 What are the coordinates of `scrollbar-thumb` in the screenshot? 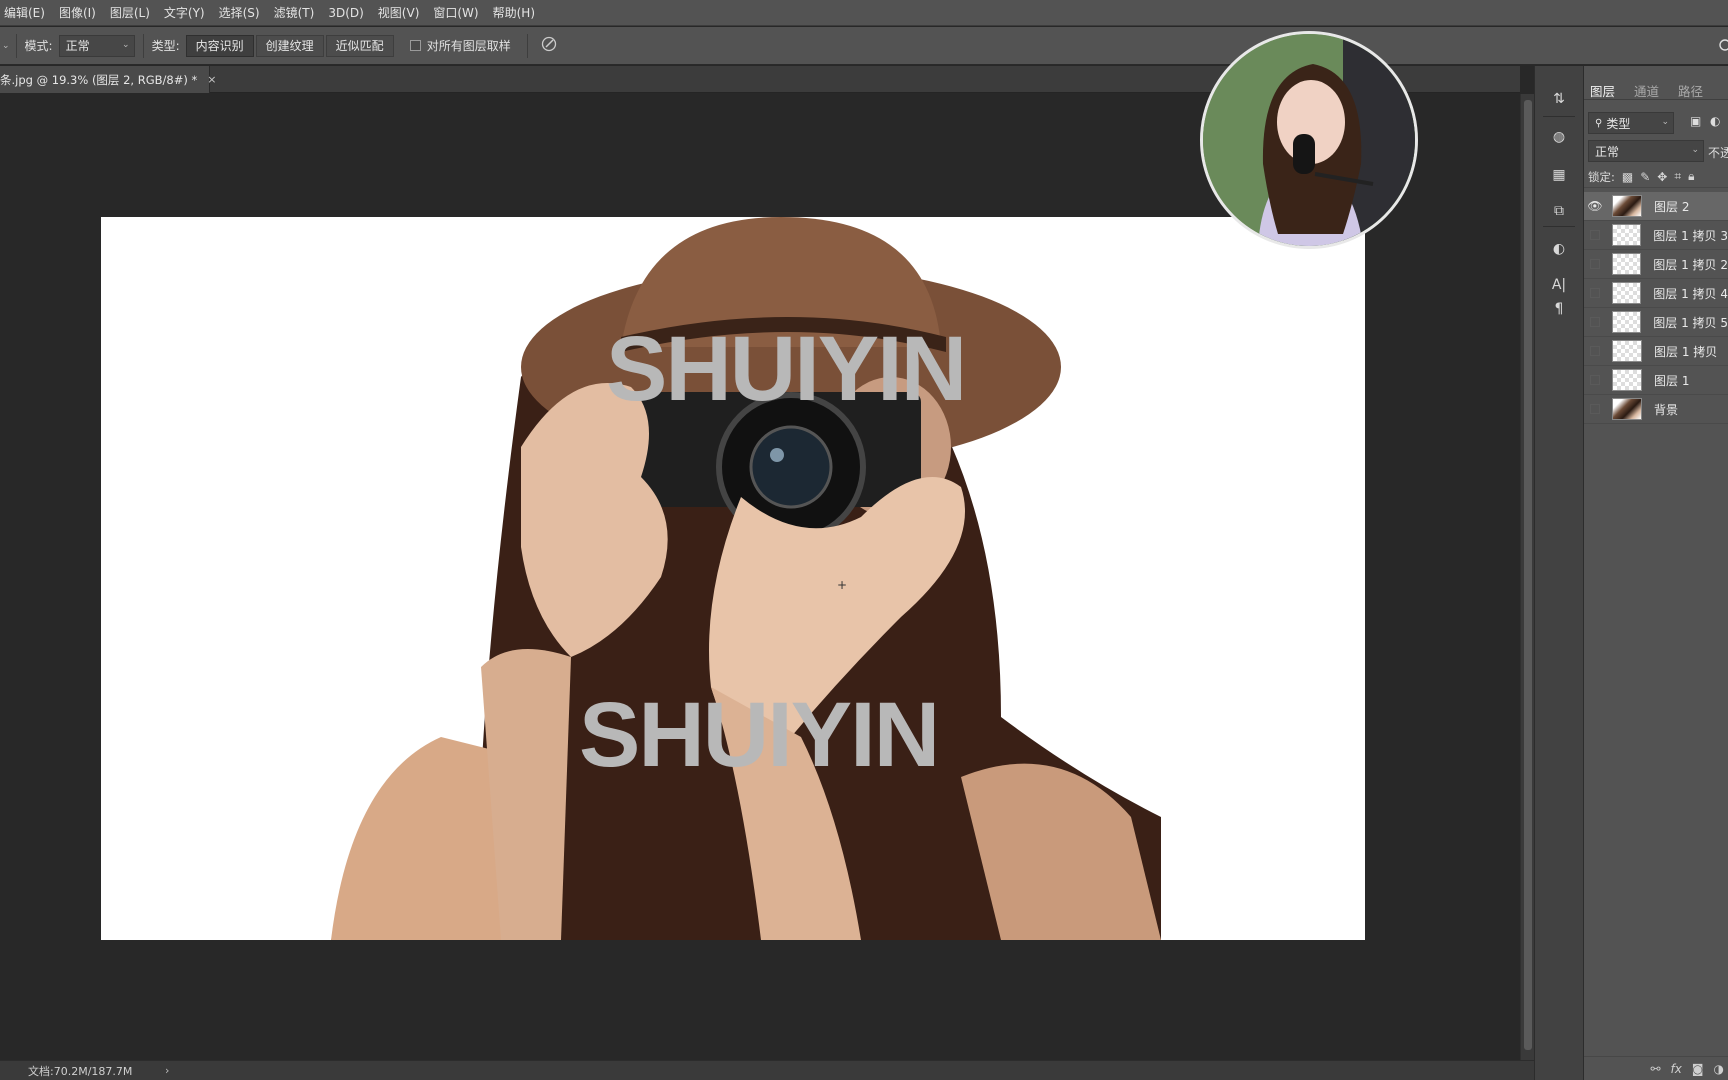 It's located at (1528, 575).